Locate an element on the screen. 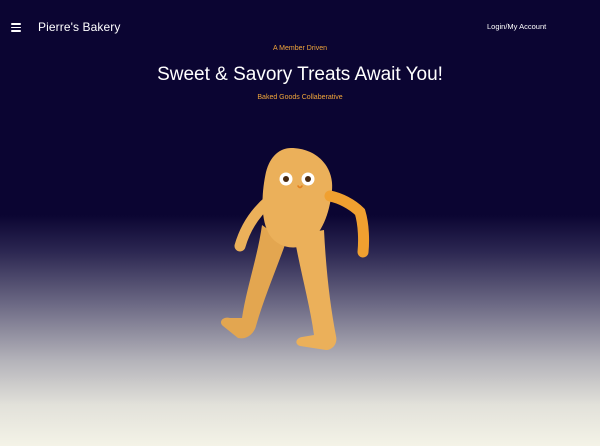 This screenshot has width=600, height=446. hamburger-menu-icon is located at coordinates (16, 27).